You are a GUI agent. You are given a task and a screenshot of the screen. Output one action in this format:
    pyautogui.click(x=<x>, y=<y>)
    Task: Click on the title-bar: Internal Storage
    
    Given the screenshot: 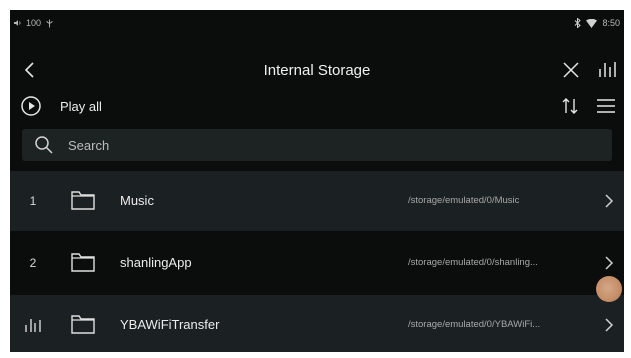 What is the action you would take?
    pyautogui.click(x=317, y=71)
    